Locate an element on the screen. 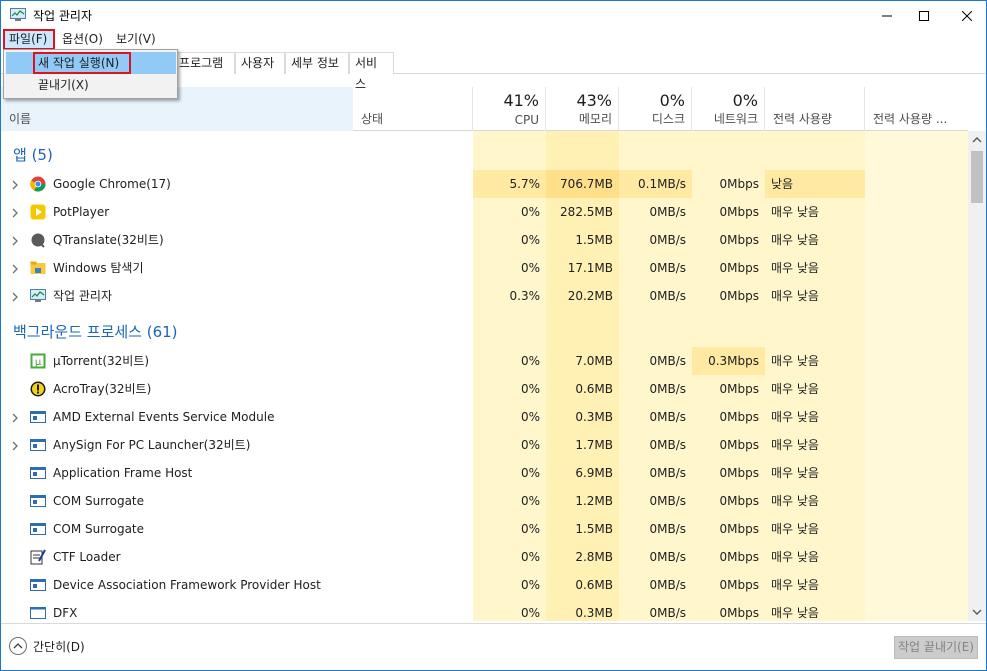  run-new-task-label: 새 작업 실행(N) is located at coordinates (79, 63).